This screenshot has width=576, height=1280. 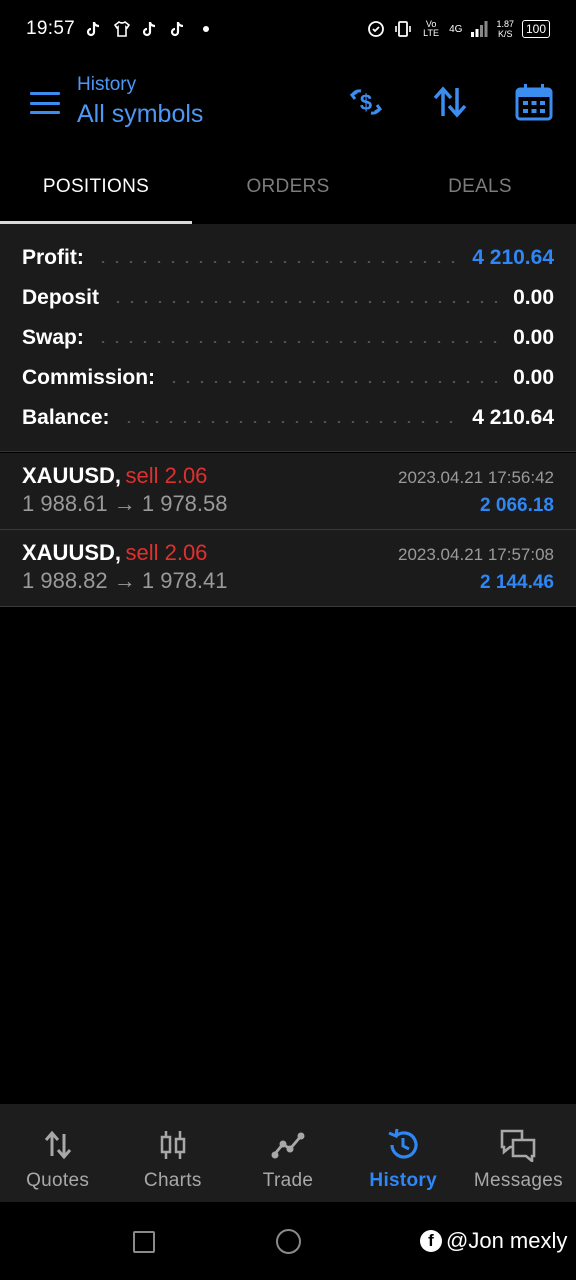 What do you see at coordinates (450, 102) in the screenshot?
I see `sort-arrows-icon` at bounding box center [450, 102].